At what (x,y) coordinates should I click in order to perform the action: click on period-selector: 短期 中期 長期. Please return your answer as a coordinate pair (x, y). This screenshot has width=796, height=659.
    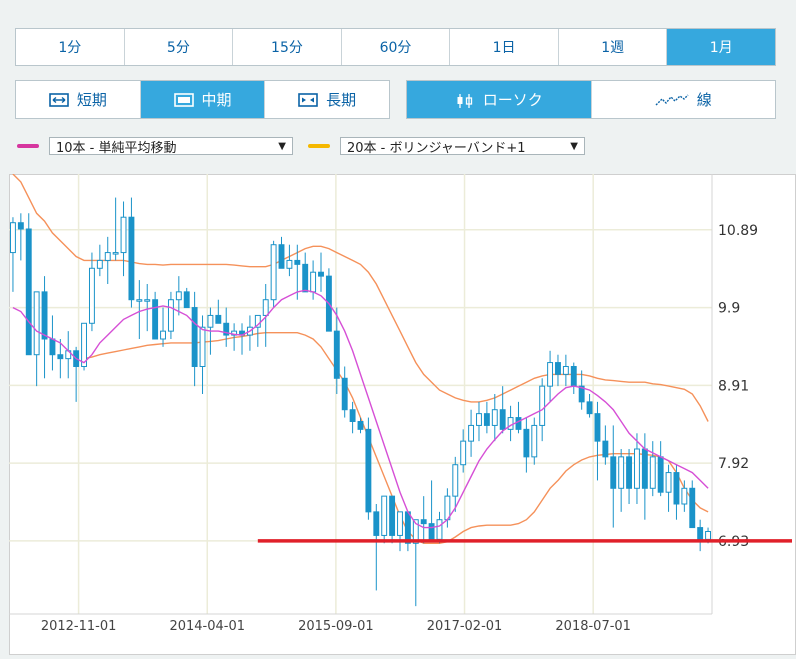
    Looking at the image, I should click on (202, 99).